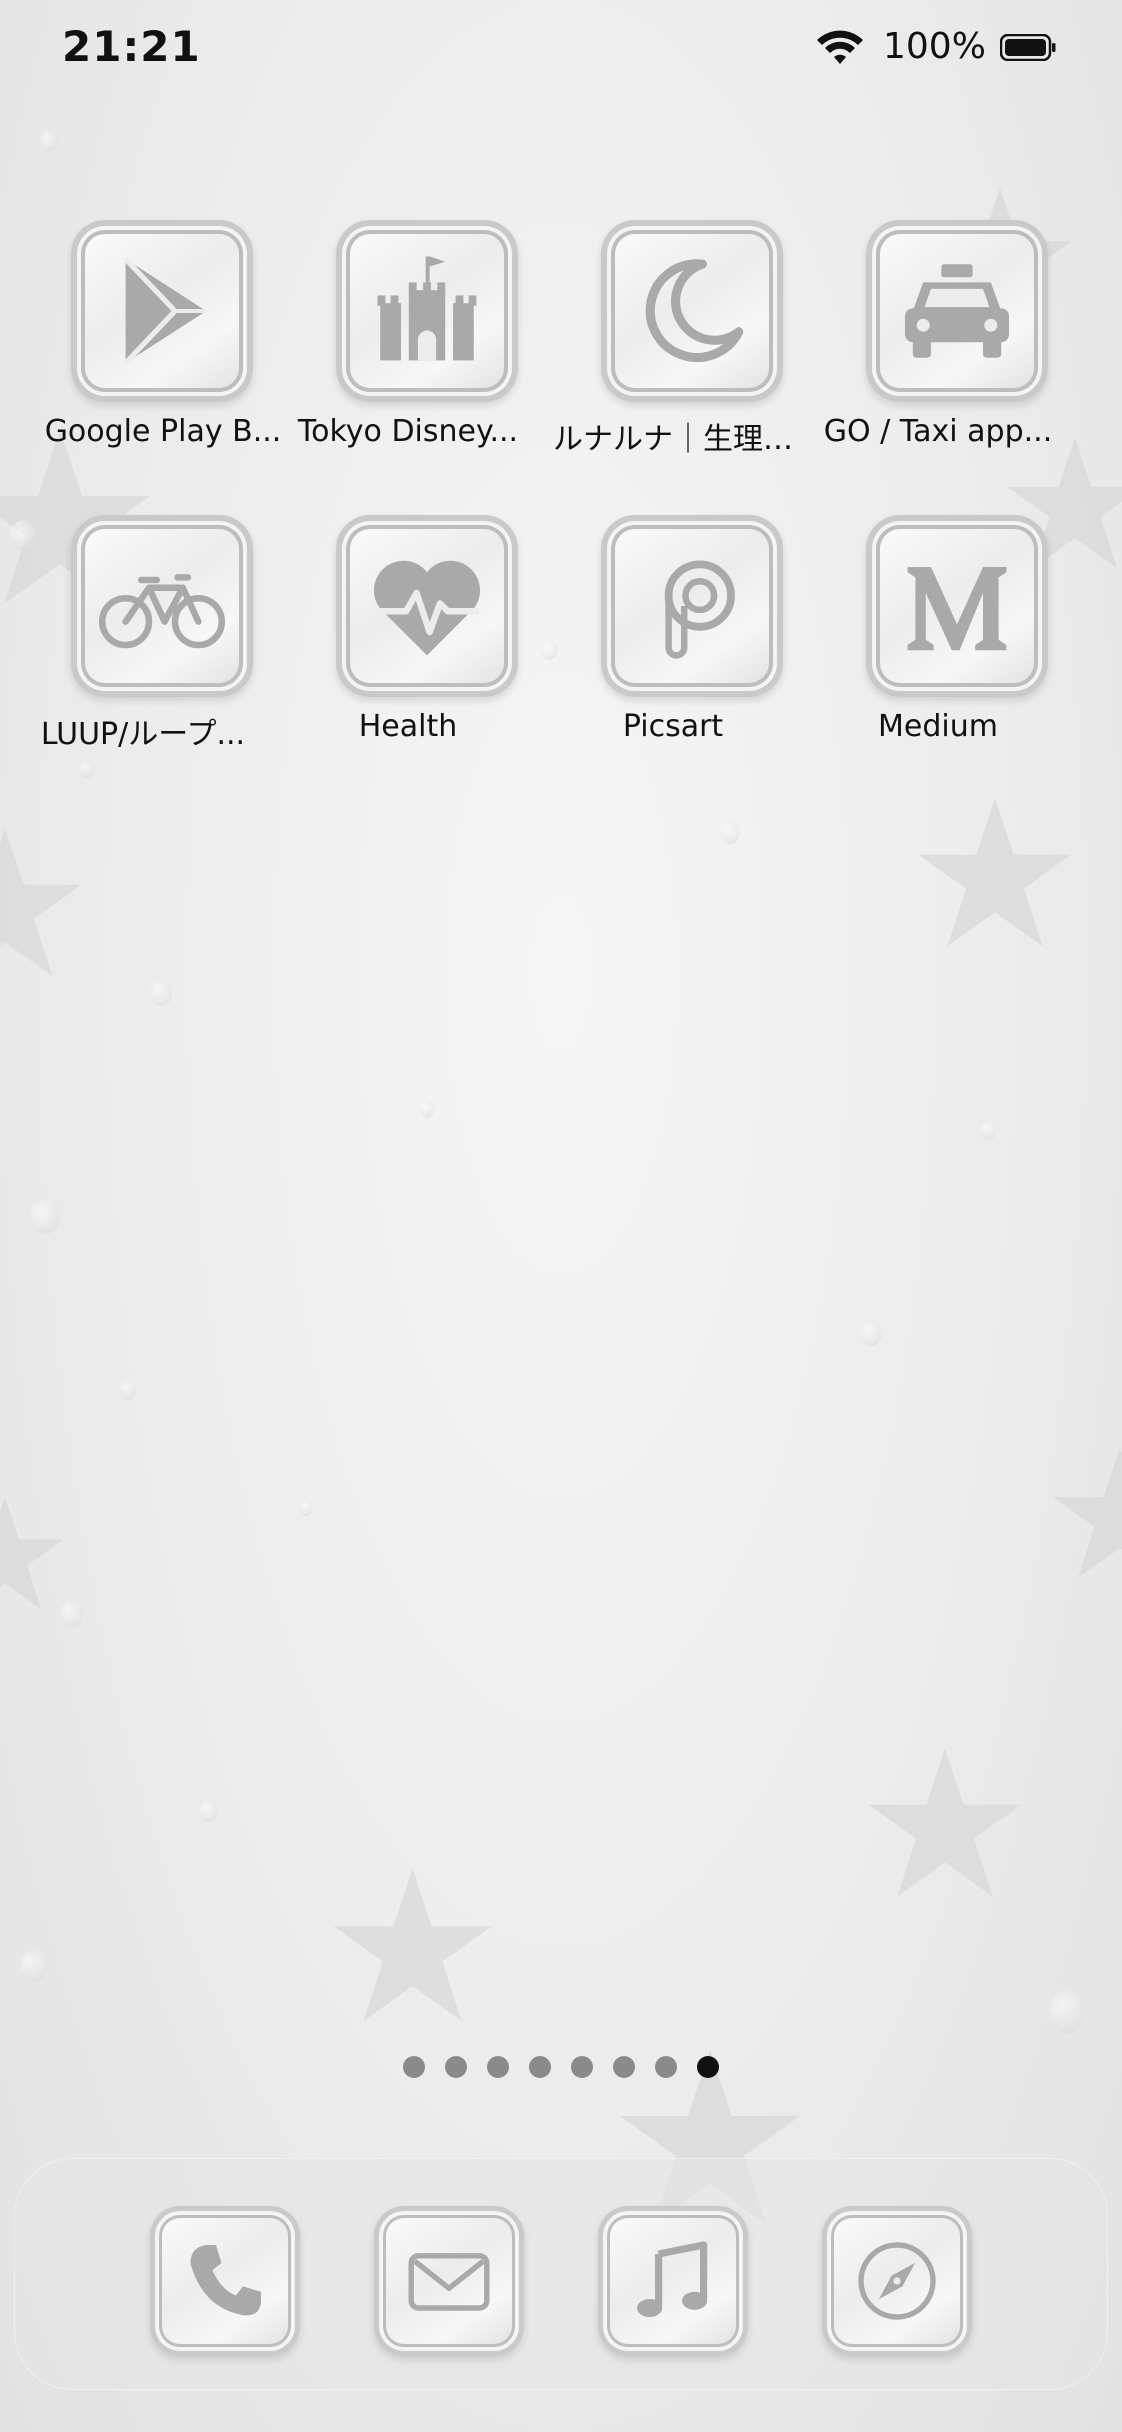 The image size is (1122, 2432). I want to click on taxi-icon, so click(957, 311).